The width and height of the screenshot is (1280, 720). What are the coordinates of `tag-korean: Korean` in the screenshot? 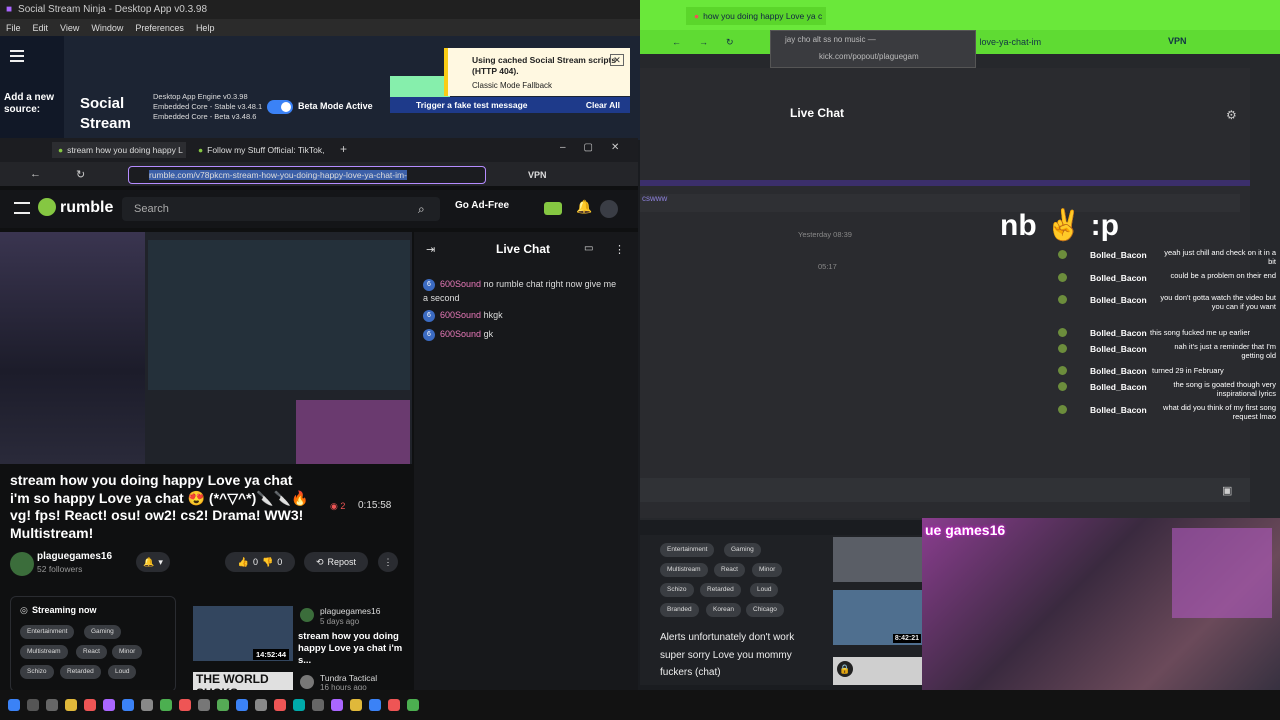 It's located at (723, 610).